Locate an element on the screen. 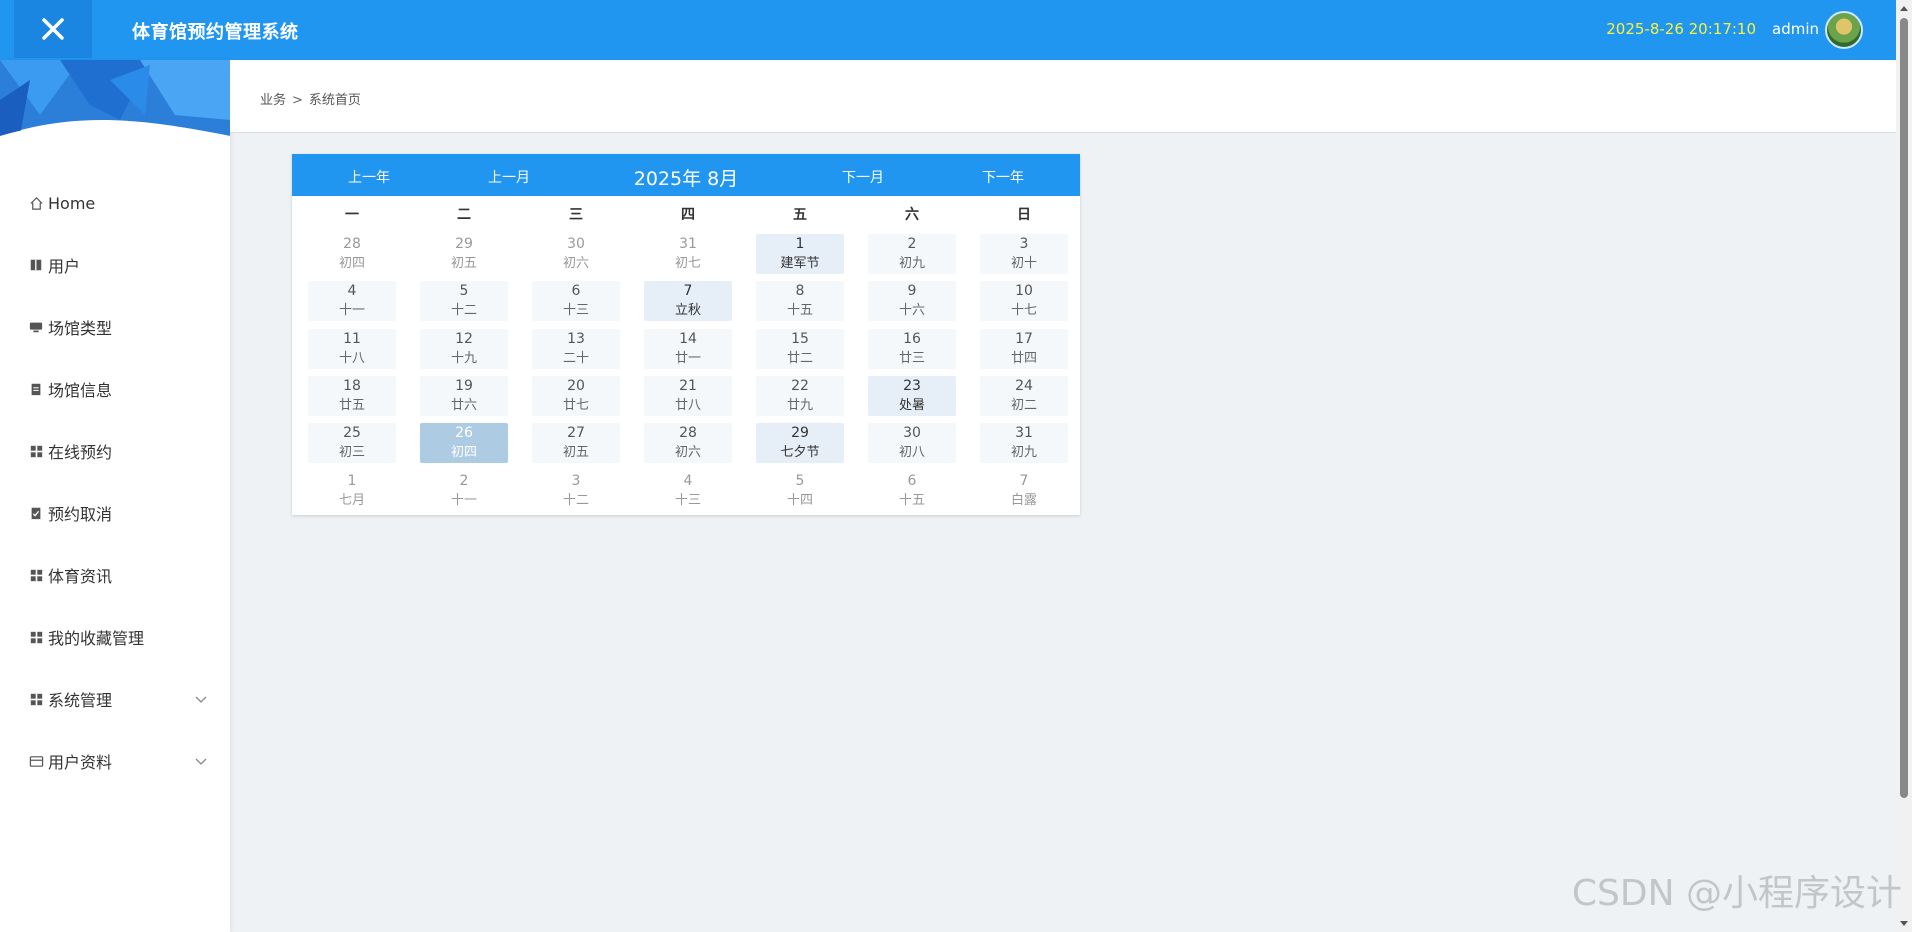 This screenshot has height=932, width=1912. calendar-day: 18 廿五 is located at coordinates (352, 395).